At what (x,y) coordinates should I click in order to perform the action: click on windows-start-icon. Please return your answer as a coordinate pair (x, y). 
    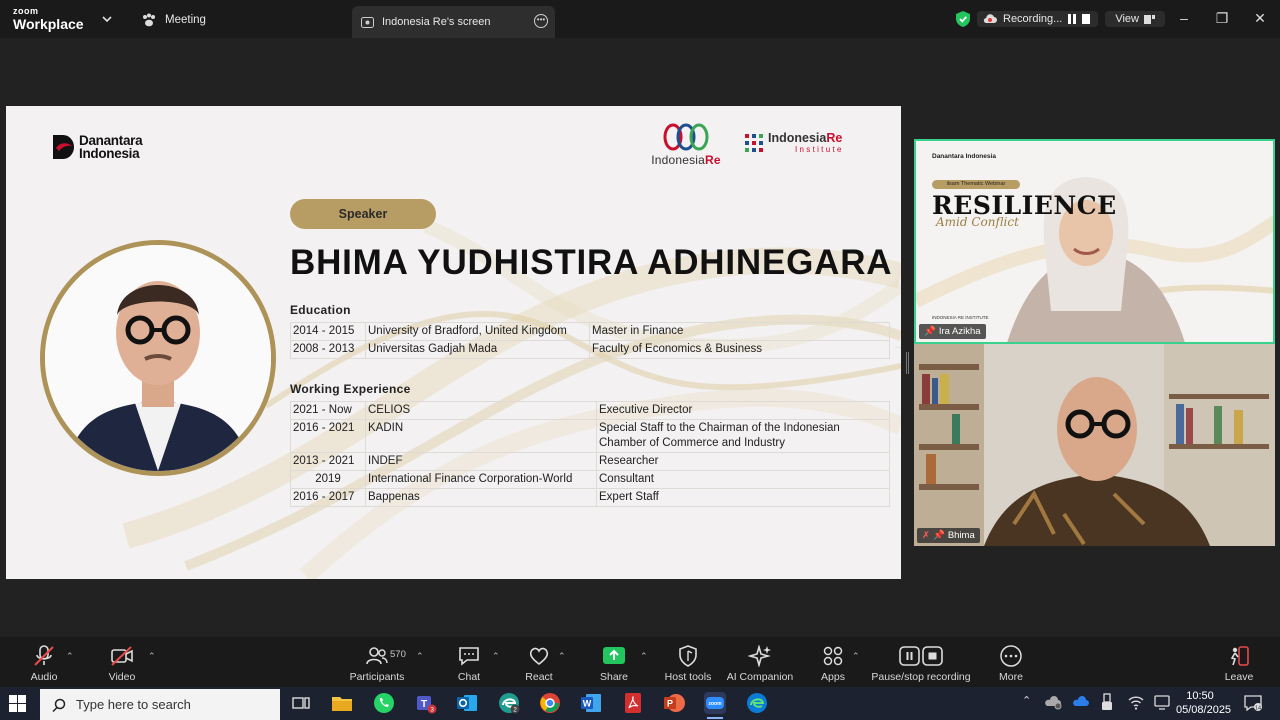
    Looking at the image, I should click on (17, 703).